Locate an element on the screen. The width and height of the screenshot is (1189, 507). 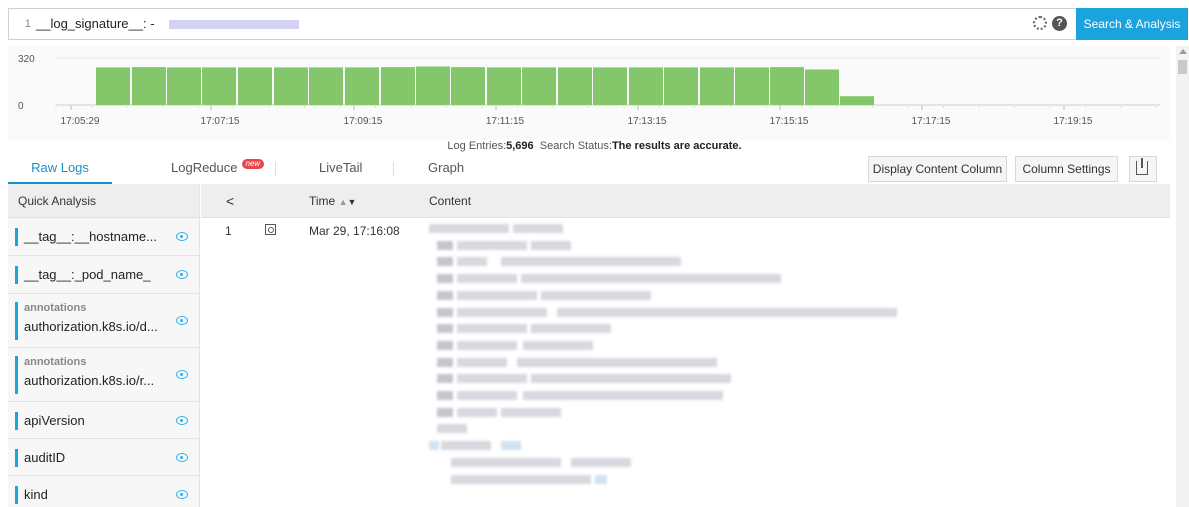
collapse-sidebar-button: < is located at coordinates (230, 201).